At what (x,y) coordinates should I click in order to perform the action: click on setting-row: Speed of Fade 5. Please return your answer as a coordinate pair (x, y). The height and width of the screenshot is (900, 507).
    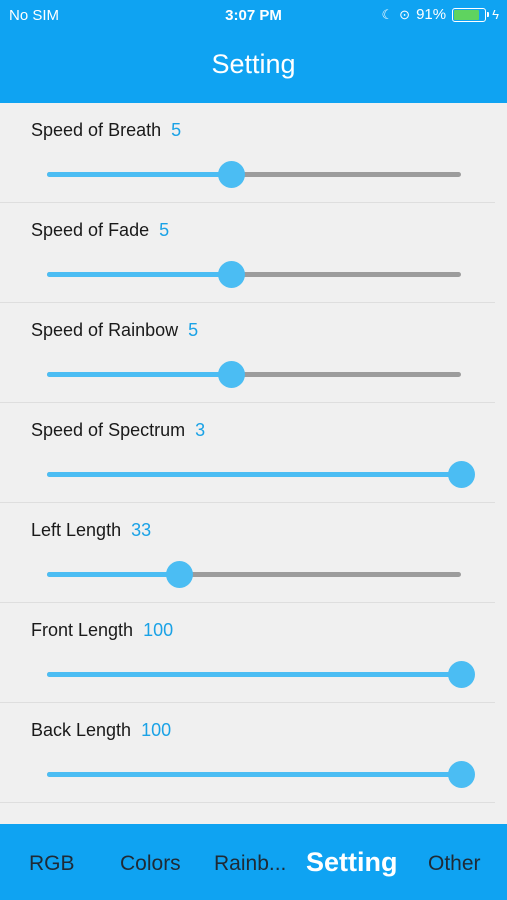
    Looking at the image, I should click on (247, 253).